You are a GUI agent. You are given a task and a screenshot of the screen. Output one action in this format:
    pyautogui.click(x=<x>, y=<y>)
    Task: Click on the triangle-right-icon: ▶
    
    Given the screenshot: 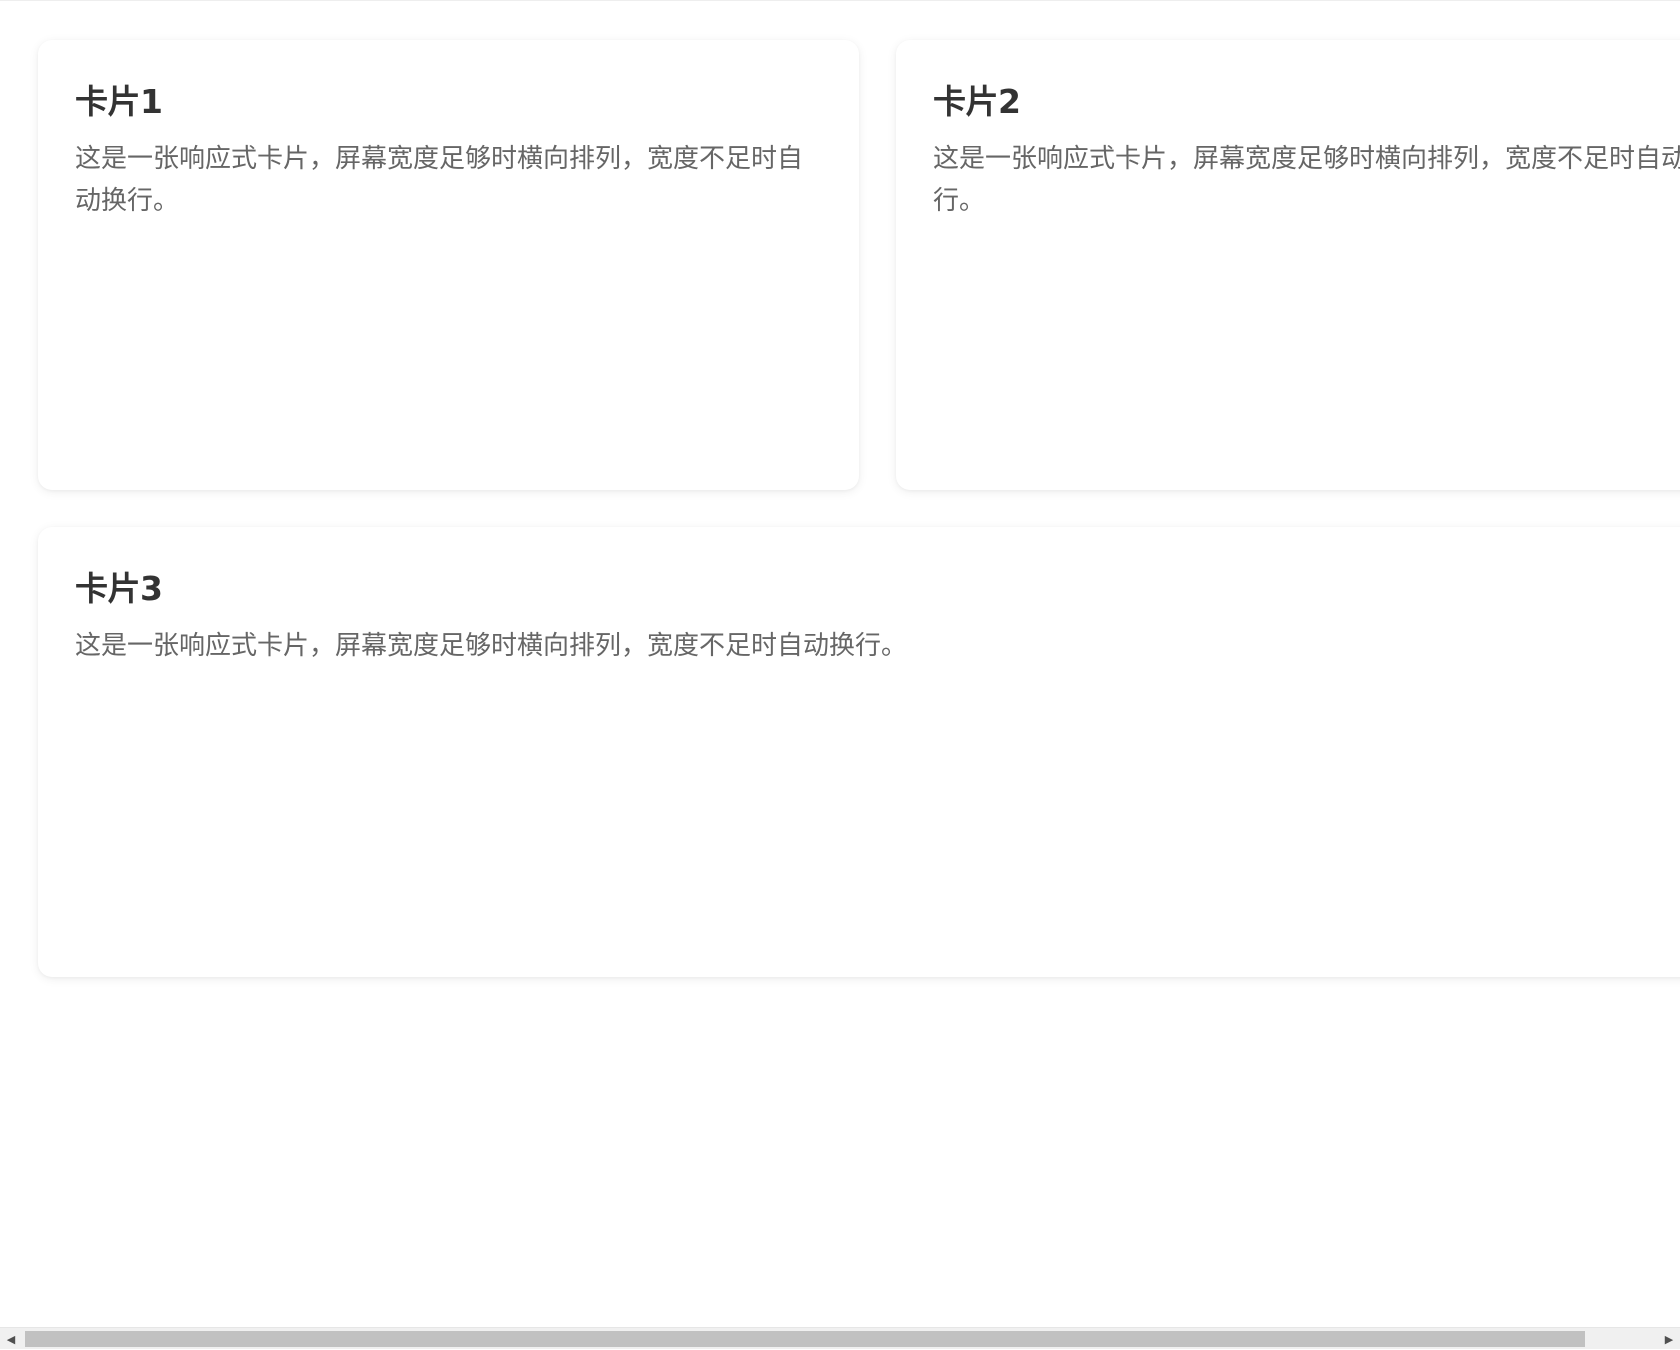 What is the action you would take?
    pyautogui.click(x=1669, y=1339)
    